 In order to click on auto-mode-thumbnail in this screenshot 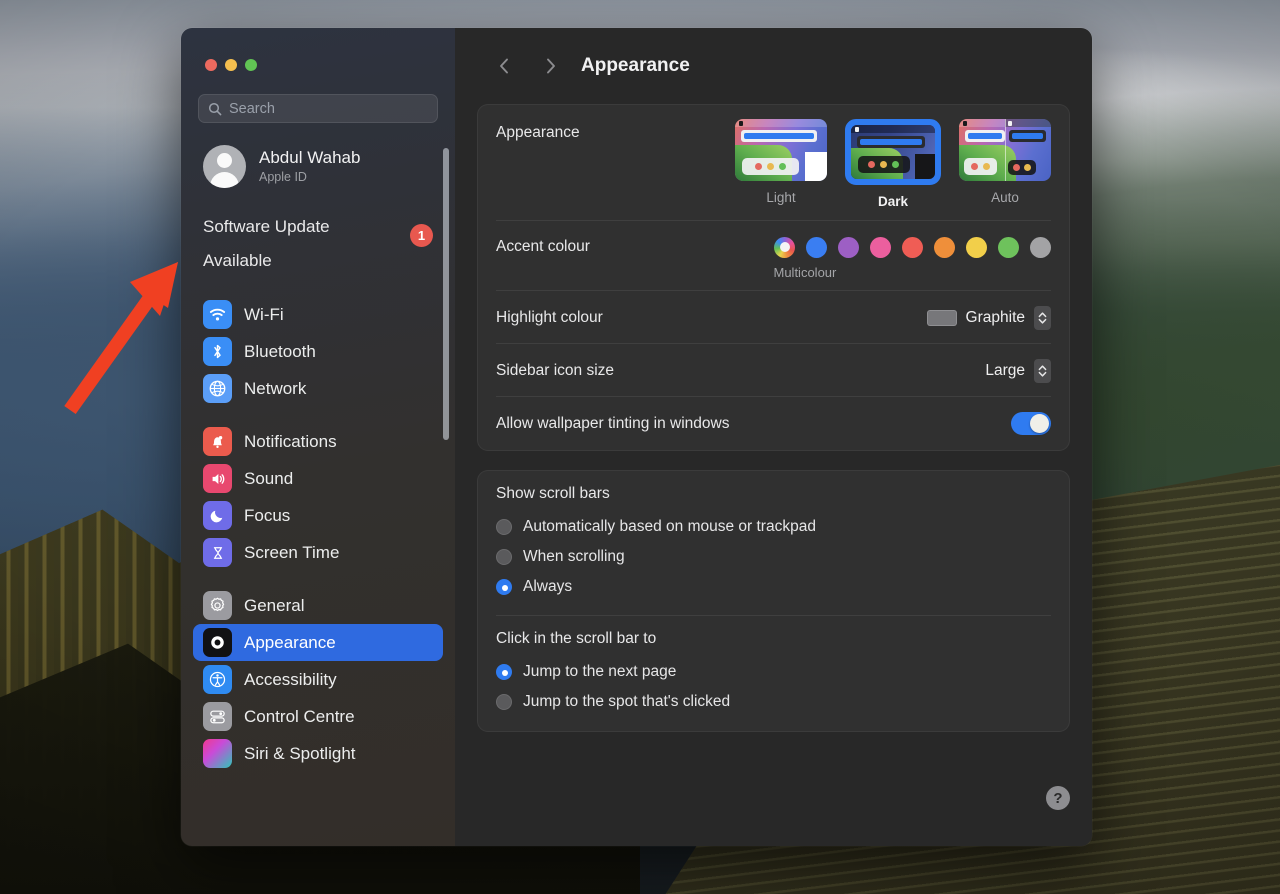, I will do `click(1005, 150)`.